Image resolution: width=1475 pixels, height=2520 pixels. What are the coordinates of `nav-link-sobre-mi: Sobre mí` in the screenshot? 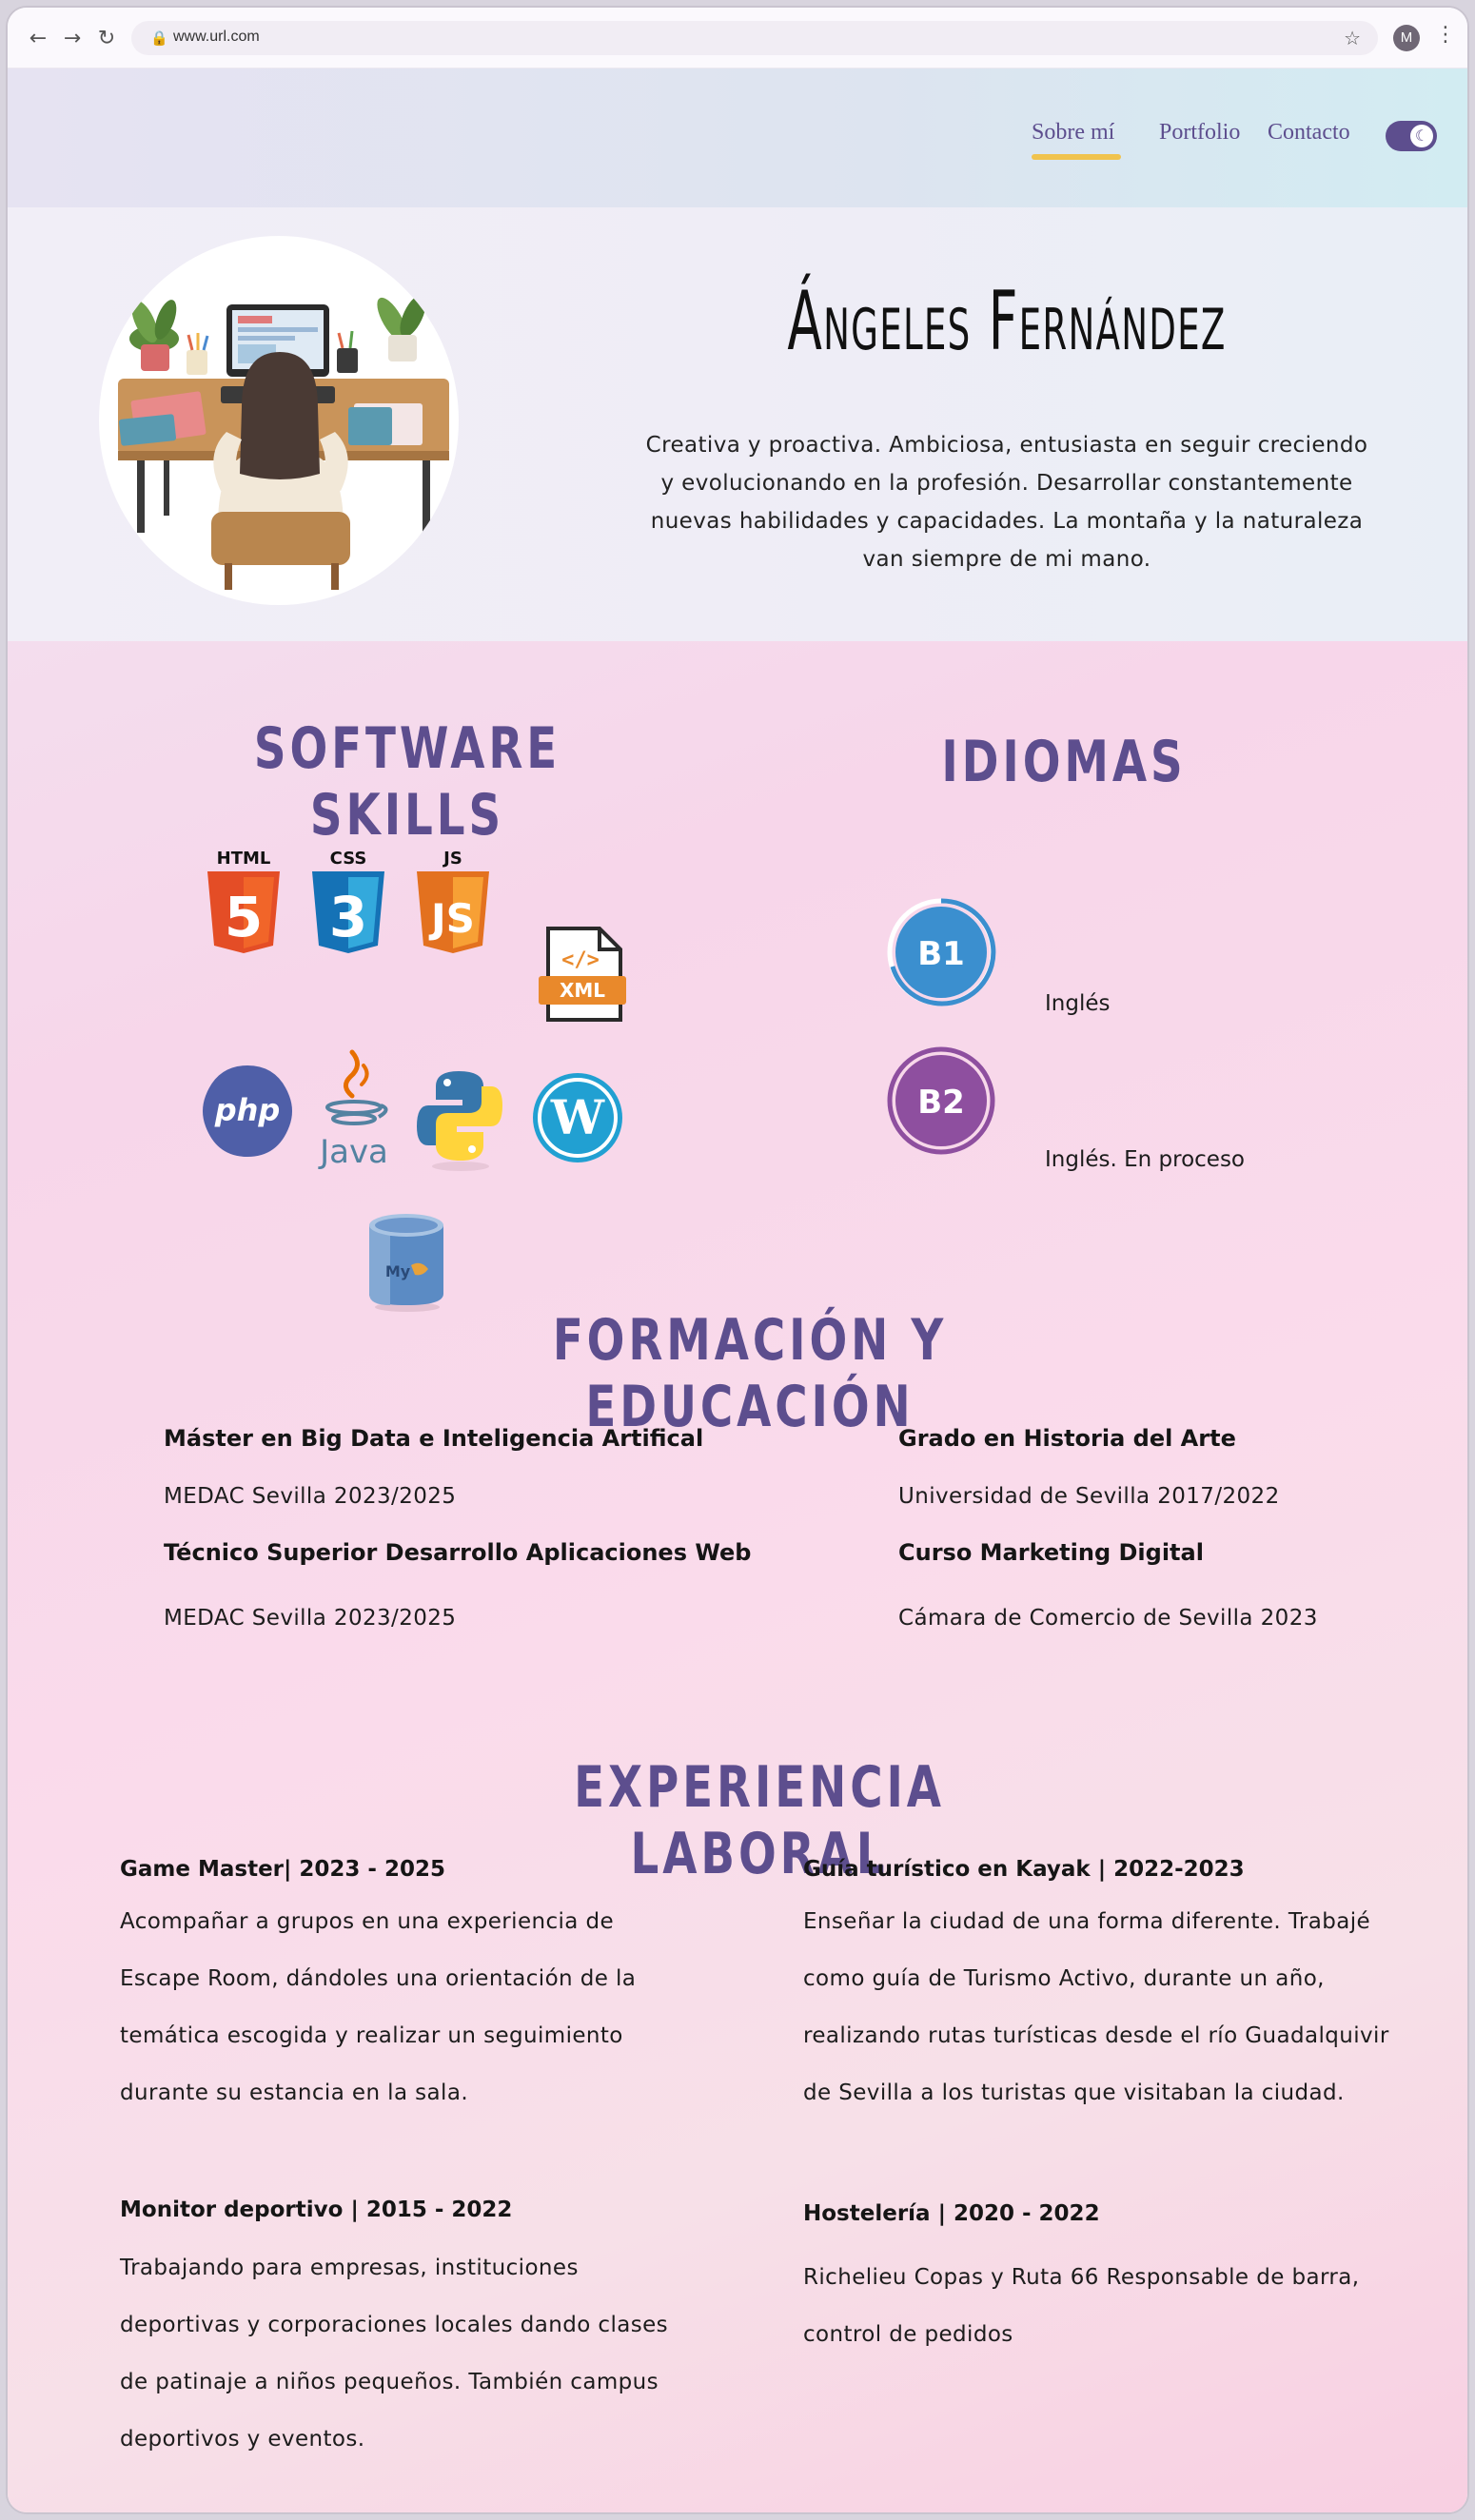 It's located at (1073, 133).